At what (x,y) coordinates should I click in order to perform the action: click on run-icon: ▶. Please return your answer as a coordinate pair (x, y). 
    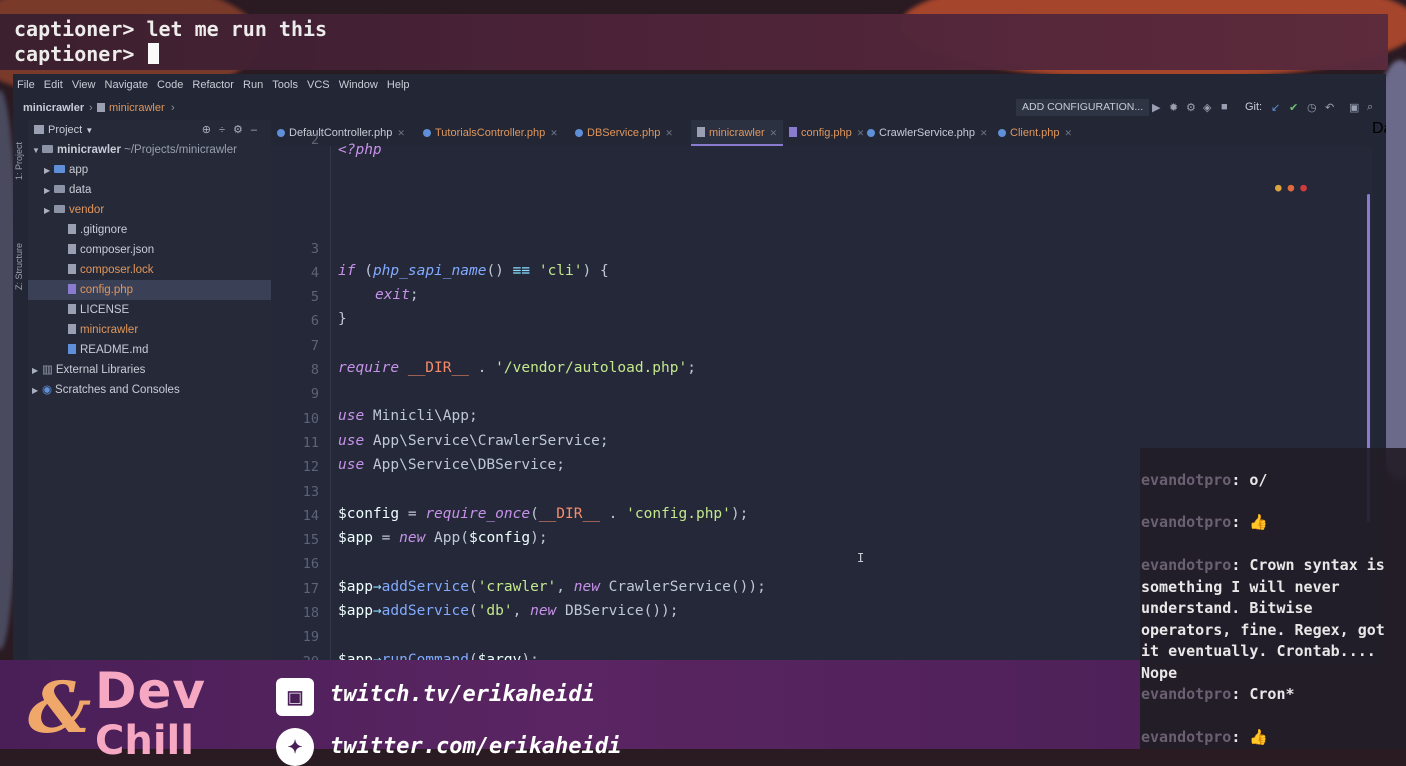
    Looking at the image, I should click on (1156, 107).